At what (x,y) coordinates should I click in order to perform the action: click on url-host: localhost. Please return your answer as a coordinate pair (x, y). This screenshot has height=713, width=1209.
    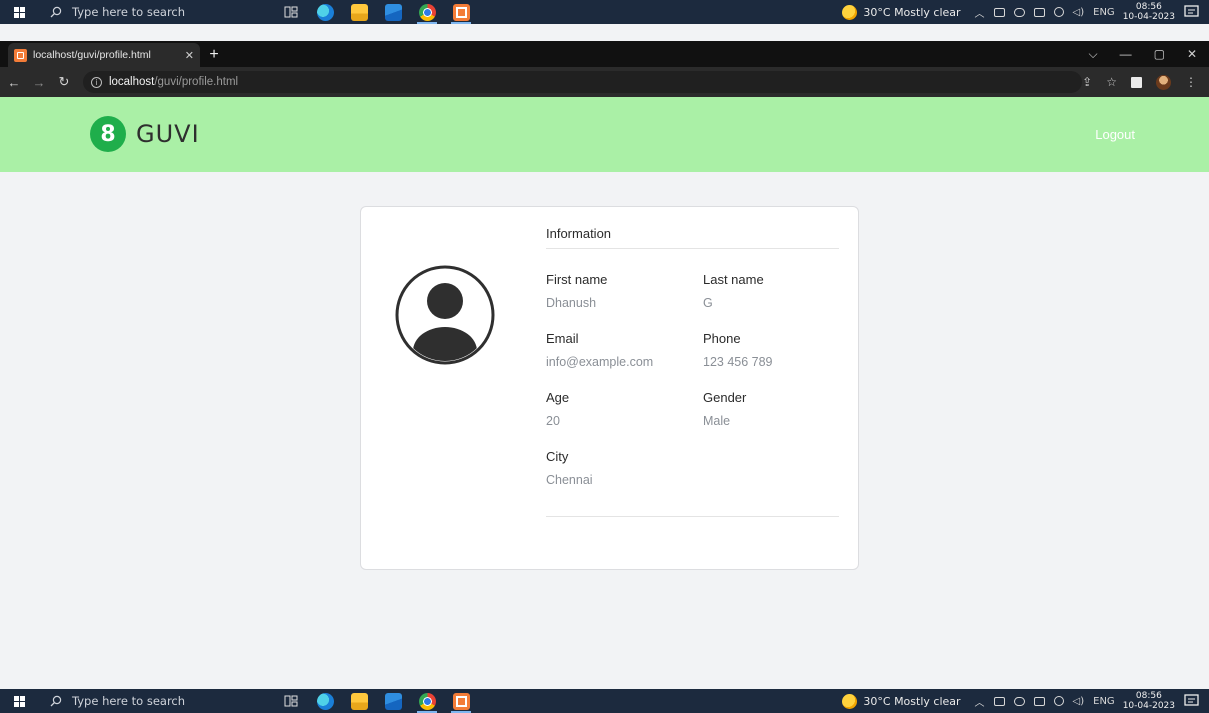
    Looking at the image, I should click on (131, 82).